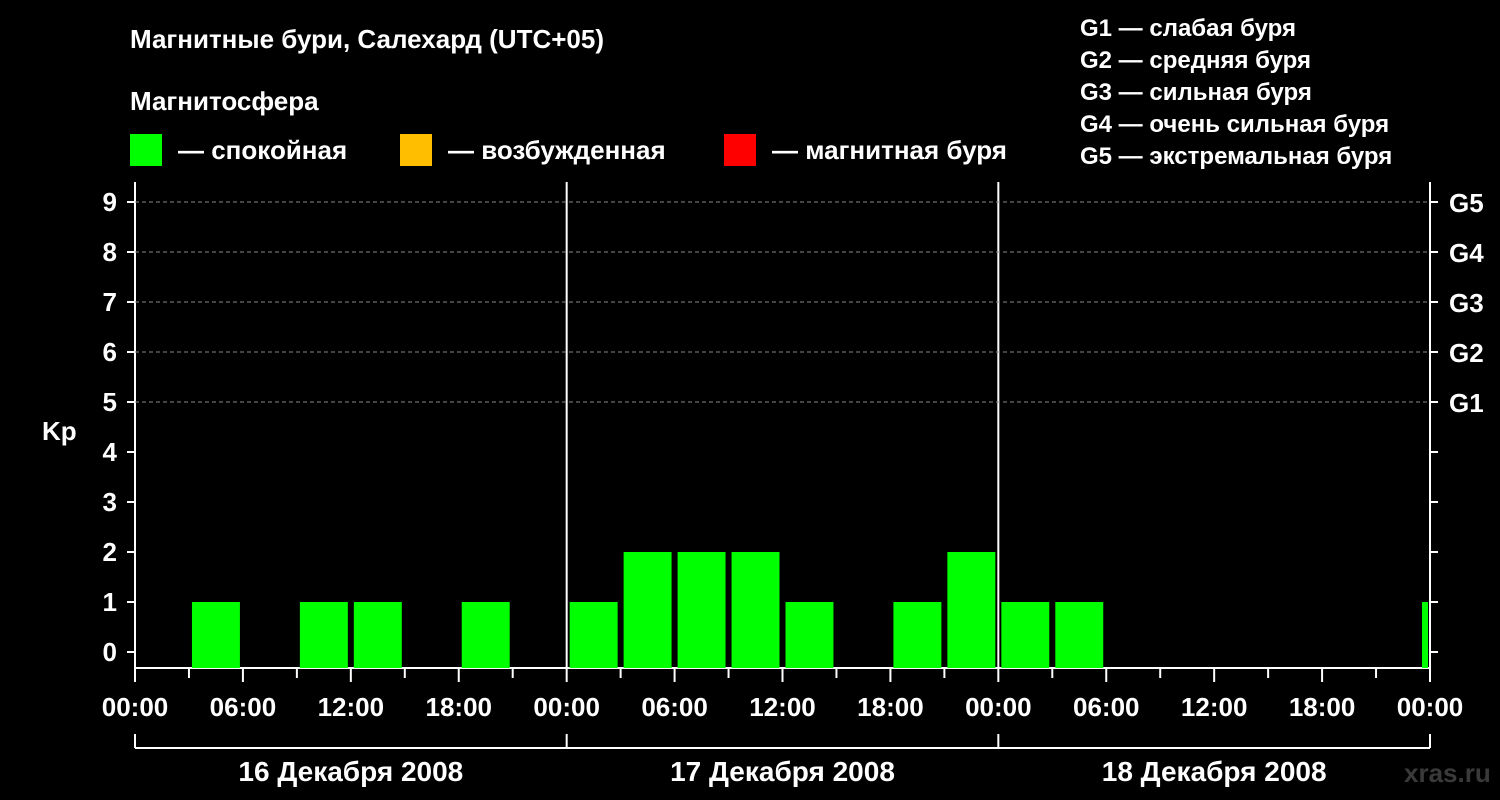  Describe the element at coordinates (110, 352) in the screenshot. I see `y-tick-label: 6` at that location.